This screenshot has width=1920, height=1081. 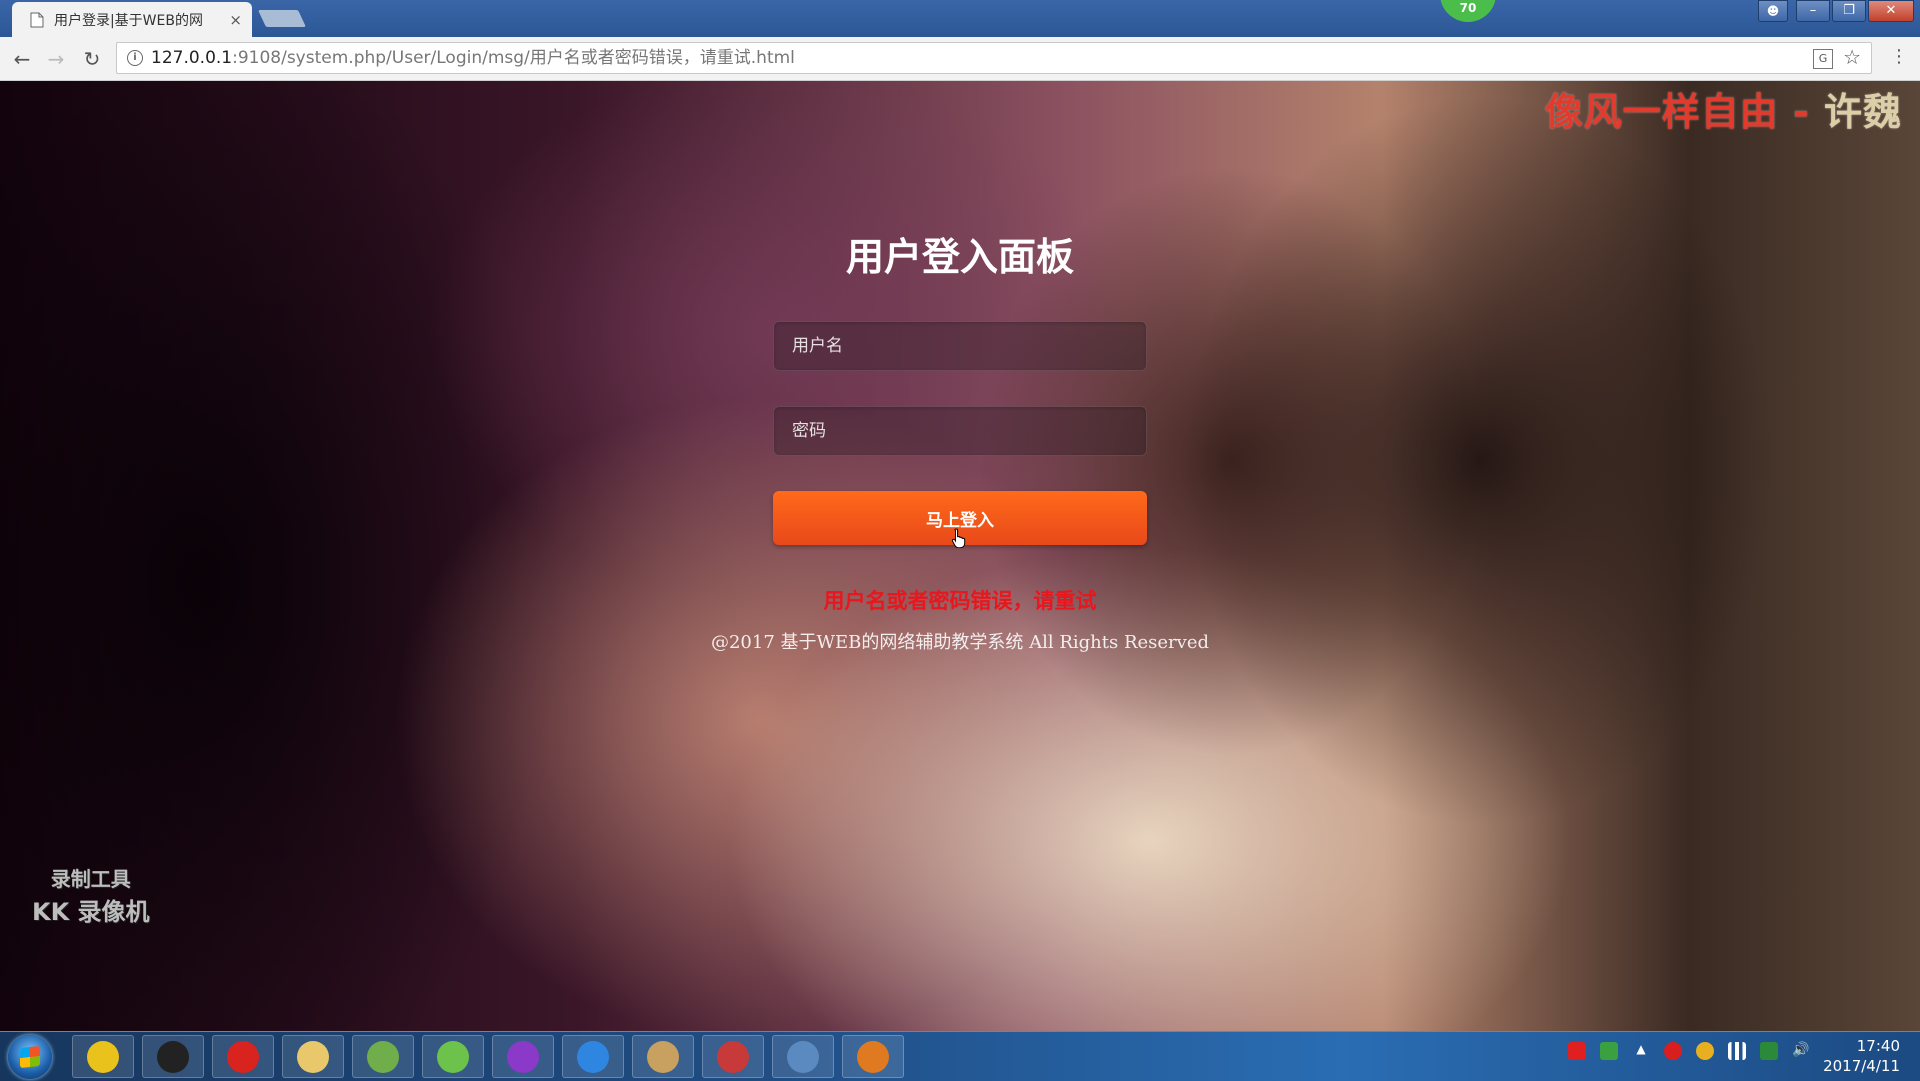 I want to click on close-window-icon: ✕, so click(x=1891, y=11).